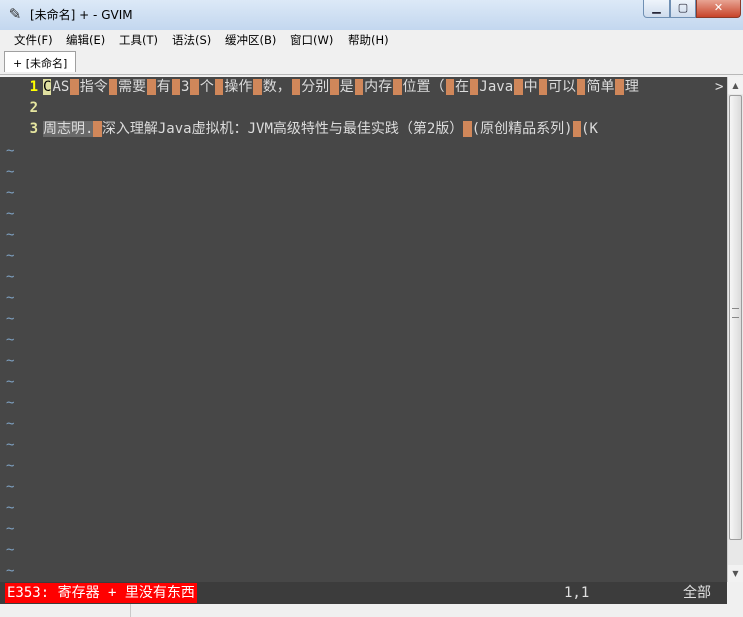 The height and width of the screenshot is (617, 743). What do you see at coordinates (101, 593) in the screenshot?
I see `error-message: E353: 寄存器 + 里没有东西` at bounding box center [101, 593].